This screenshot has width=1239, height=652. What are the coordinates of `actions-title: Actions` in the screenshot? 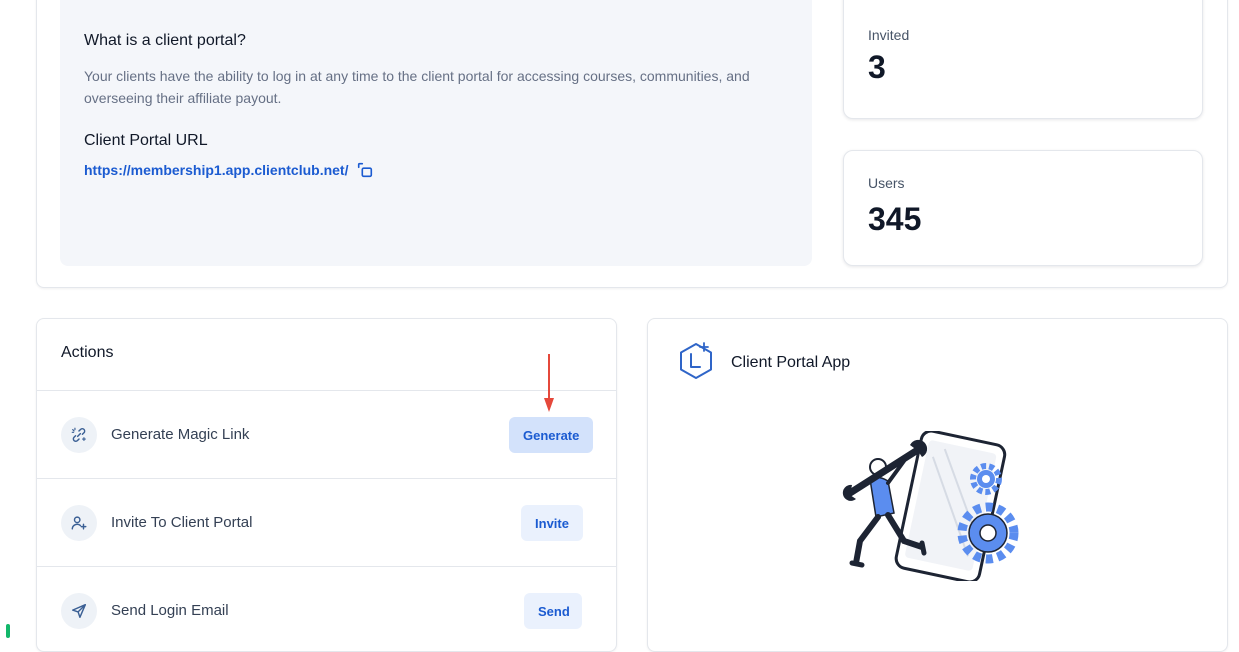 It's located at (87, 352).